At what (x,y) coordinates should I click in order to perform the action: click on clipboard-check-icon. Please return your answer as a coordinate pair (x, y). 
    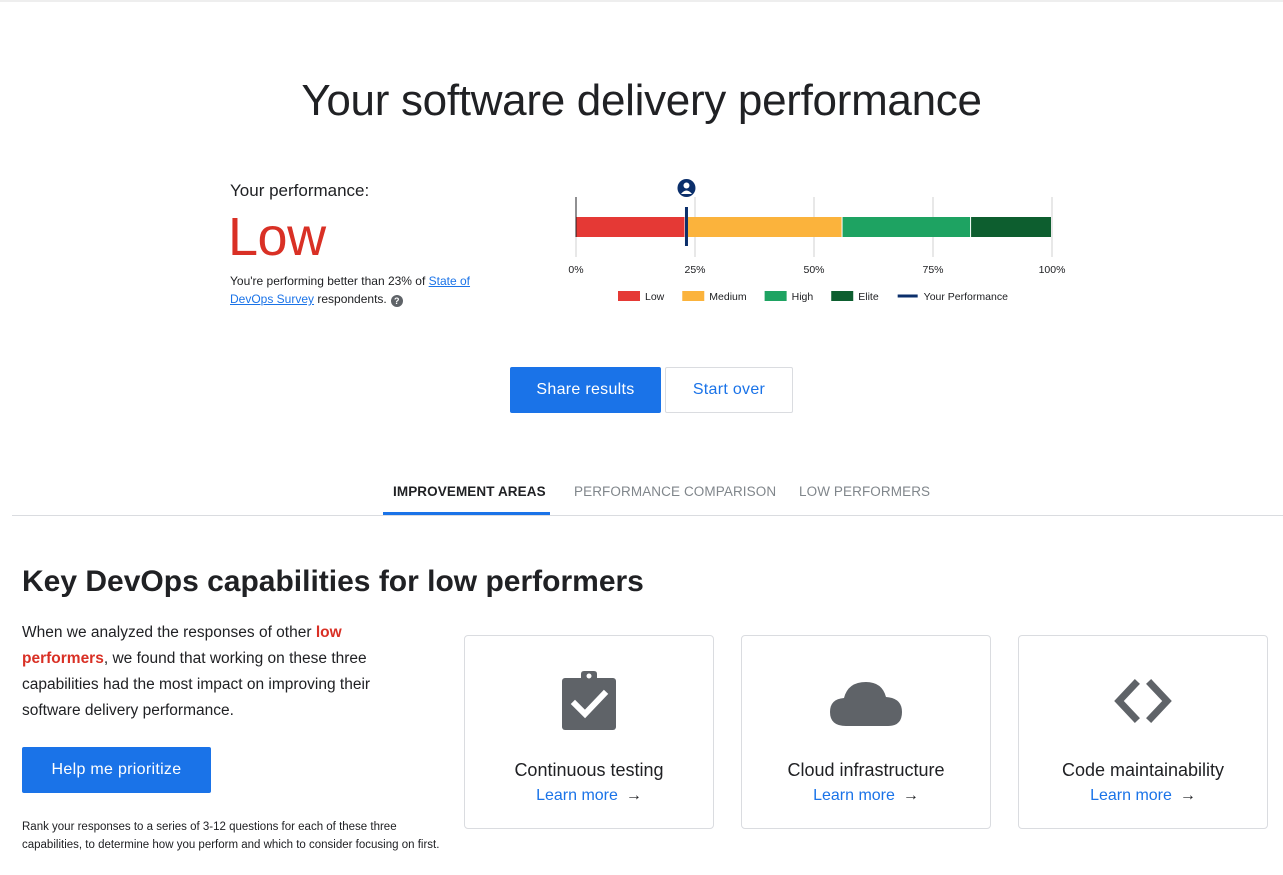
    Looking at the image, I should click on (589, 702).